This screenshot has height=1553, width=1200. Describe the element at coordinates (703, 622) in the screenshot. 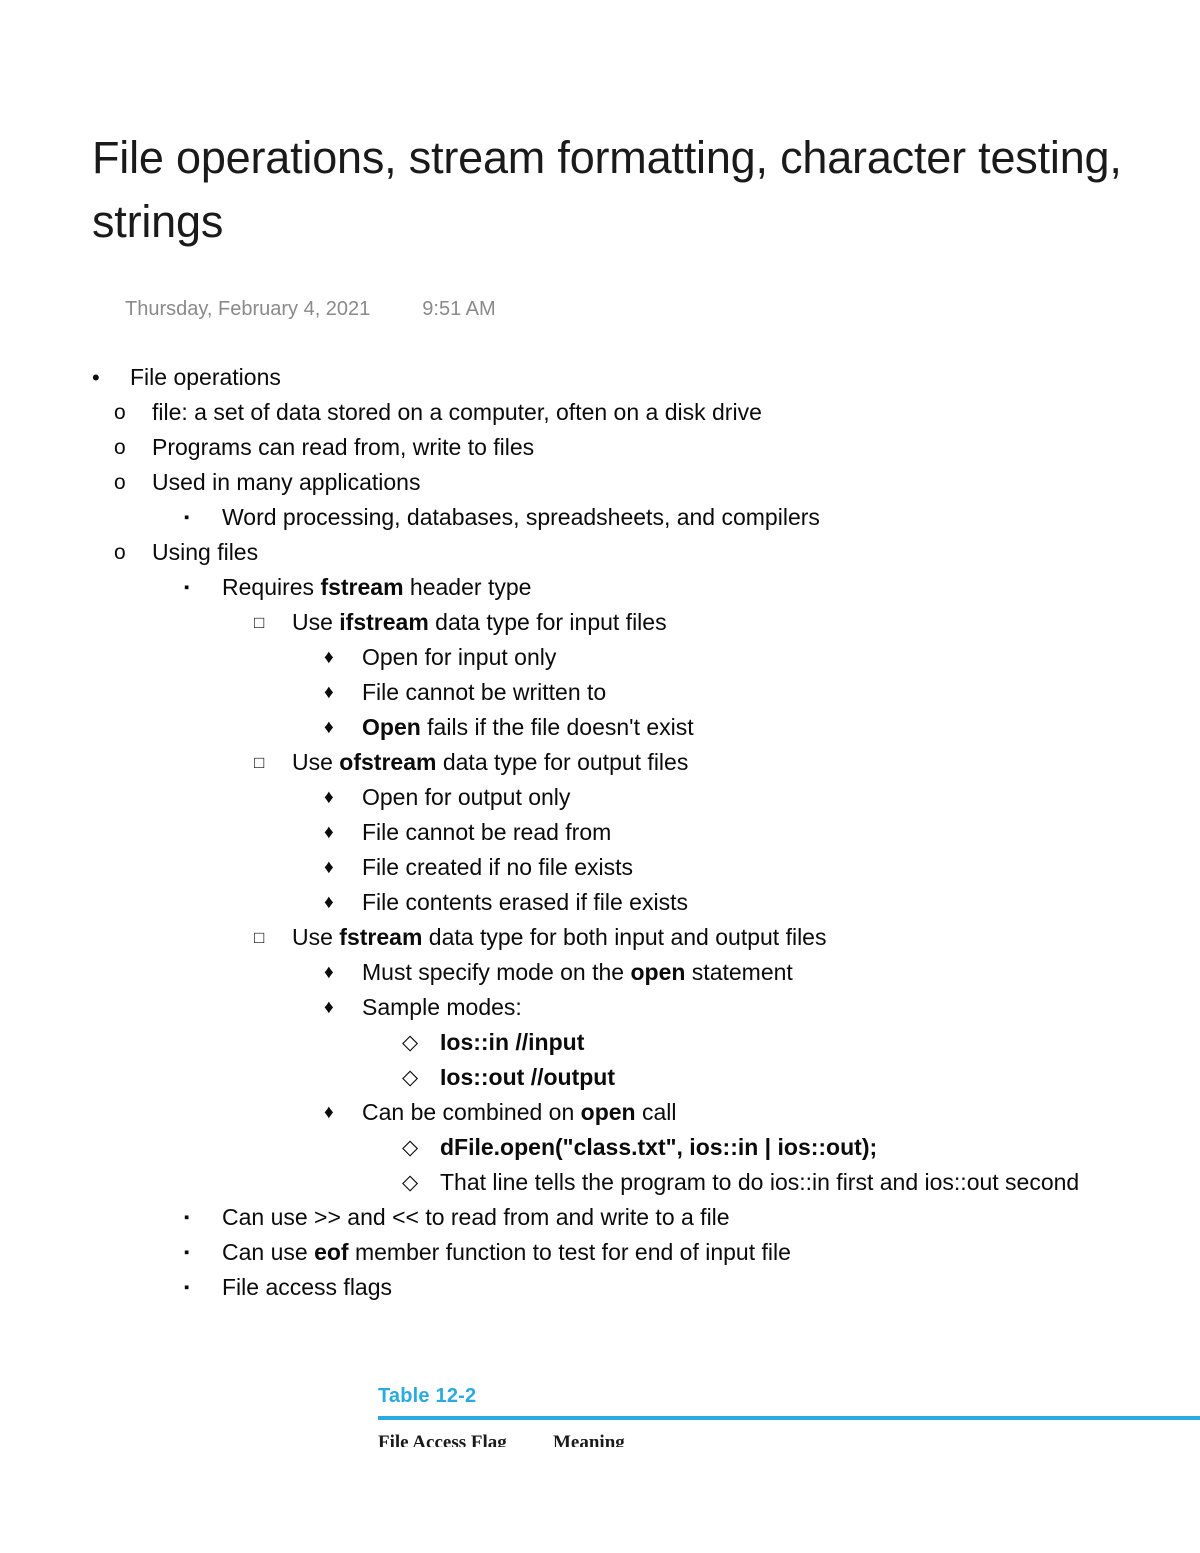

I see `outline-item: □ Use ifstream data type for input files` at that location.